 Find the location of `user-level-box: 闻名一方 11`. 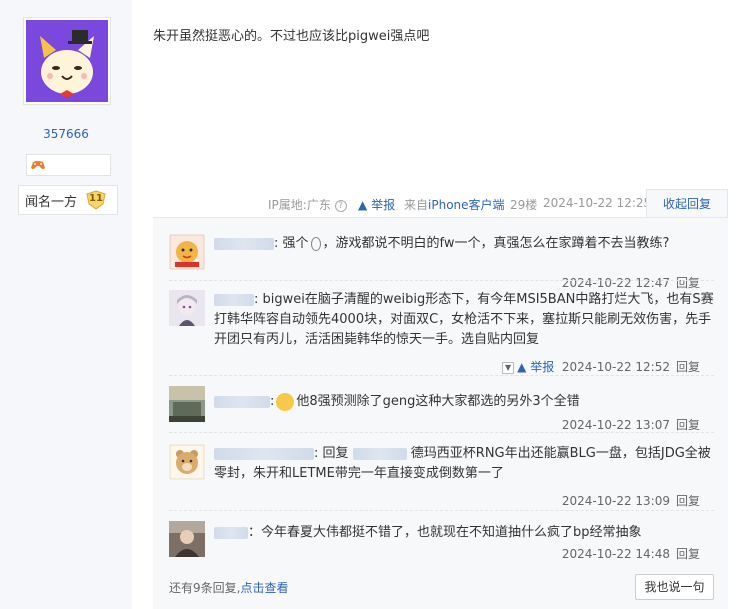

user-level-box: 闻名一方 11 is located at coordinates (68, 200).